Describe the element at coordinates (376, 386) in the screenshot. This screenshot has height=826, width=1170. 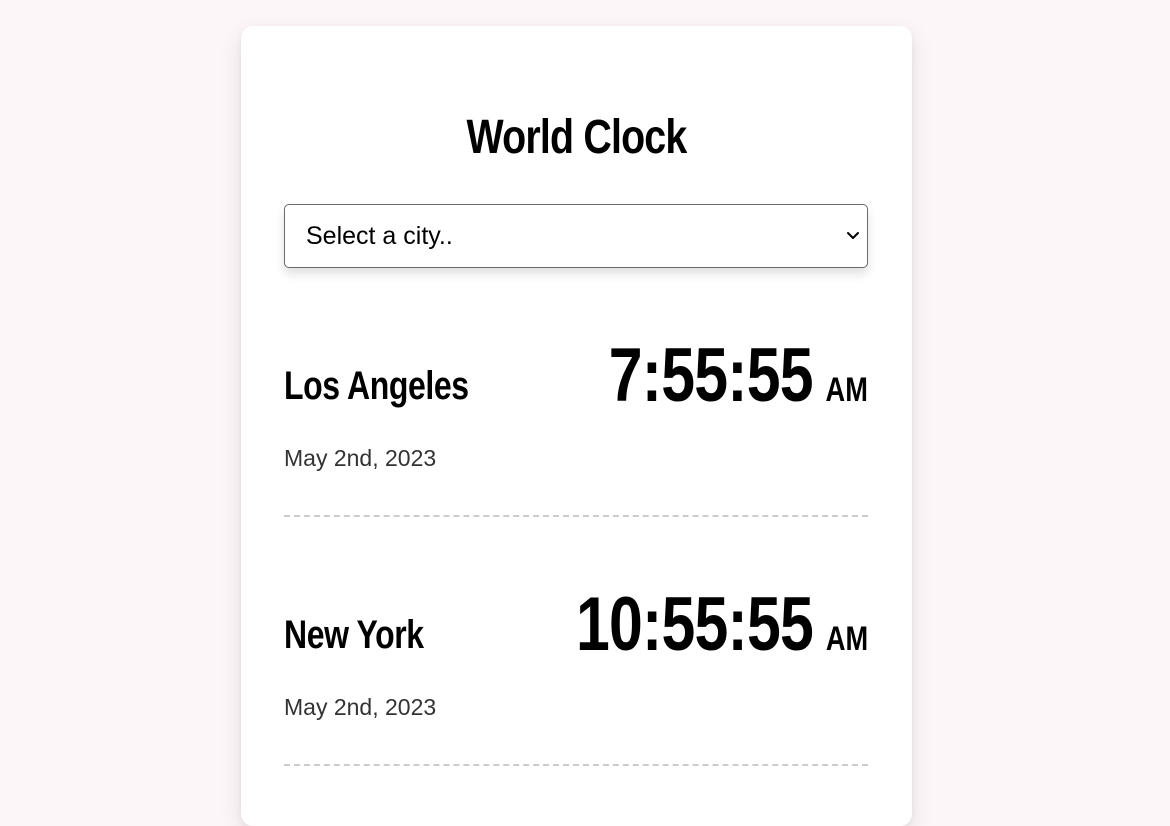
I see `city-name: Los Angeles` at that location.